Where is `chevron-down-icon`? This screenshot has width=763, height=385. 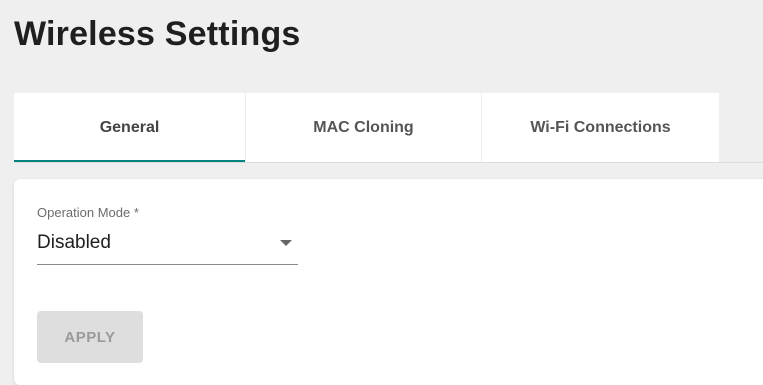 chevron-down-icon is located at coordinates (286, 243).